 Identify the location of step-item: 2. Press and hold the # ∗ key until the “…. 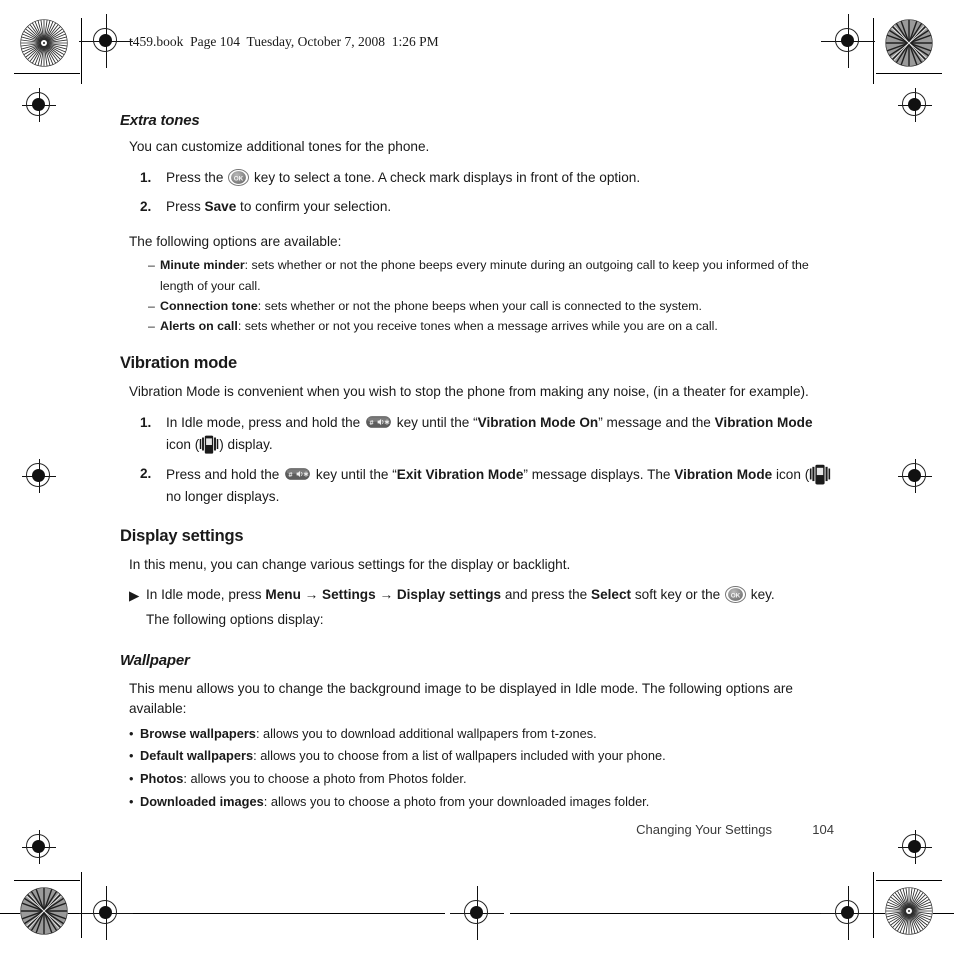
(477, 485).